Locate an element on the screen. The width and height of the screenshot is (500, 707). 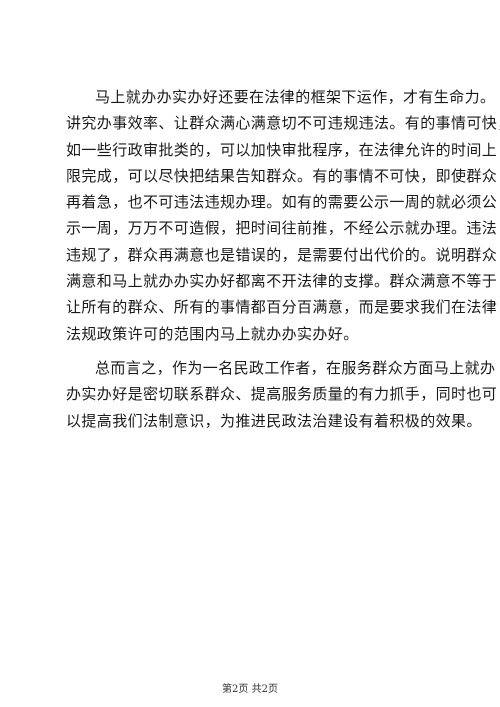
text-line: 讲究办事效率、让群众满心满意切不可违规违法。有的事情可快， is located at coordinates (283, 123).